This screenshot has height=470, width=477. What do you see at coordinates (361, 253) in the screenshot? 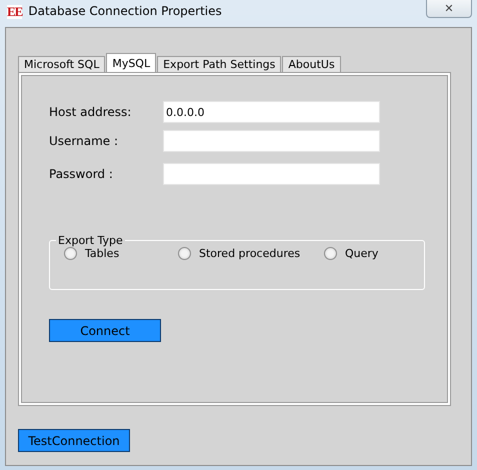
I see `radio-label: Query` at bounding box center [361, 253].